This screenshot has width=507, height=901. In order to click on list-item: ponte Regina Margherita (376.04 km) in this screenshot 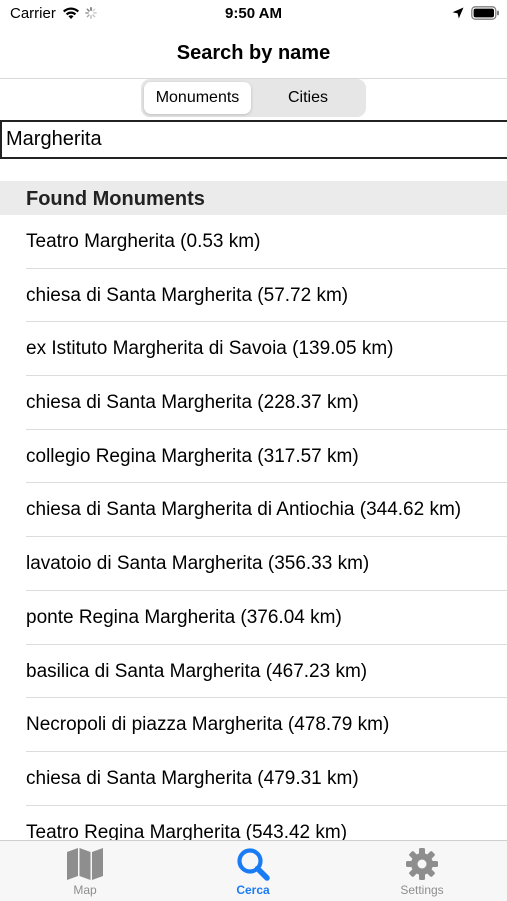, I will do `click(253, 618)`.